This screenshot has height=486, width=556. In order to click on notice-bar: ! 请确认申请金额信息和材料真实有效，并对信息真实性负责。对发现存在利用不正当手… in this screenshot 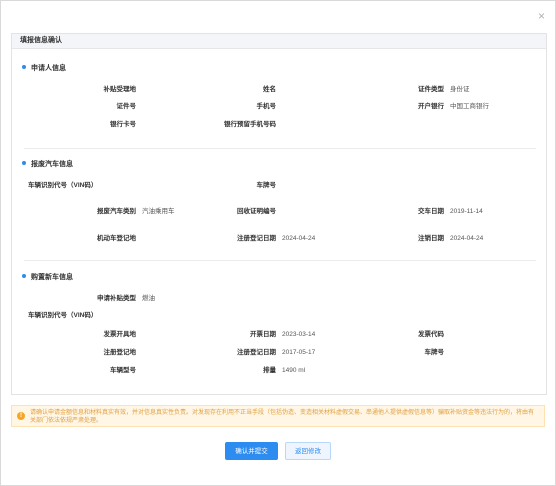, I will do `click(278, 416)`.